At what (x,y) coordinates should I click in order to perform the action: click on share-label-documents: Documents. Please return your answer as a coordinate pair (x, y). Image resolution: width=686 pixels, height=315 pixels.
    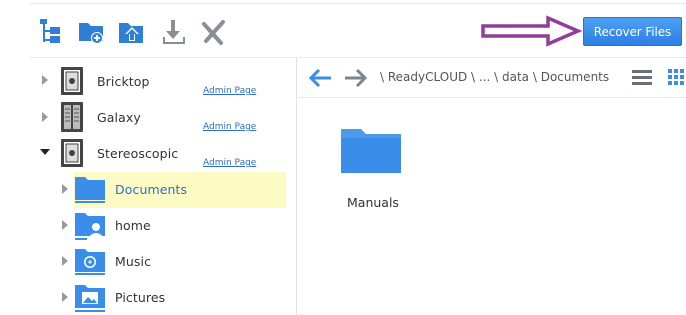
    Looking at the image, I should click on (151, 189).